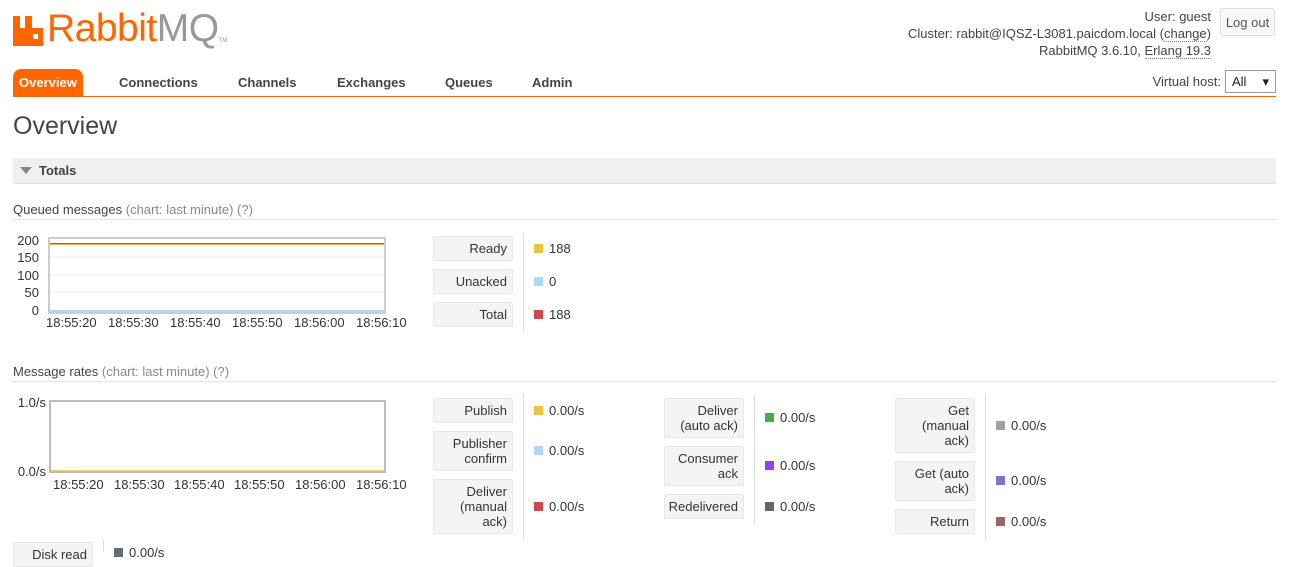  Describe the element at coordinates (545, 281) in the screenshot. I see `legend-unacked-value: 0` at that location.